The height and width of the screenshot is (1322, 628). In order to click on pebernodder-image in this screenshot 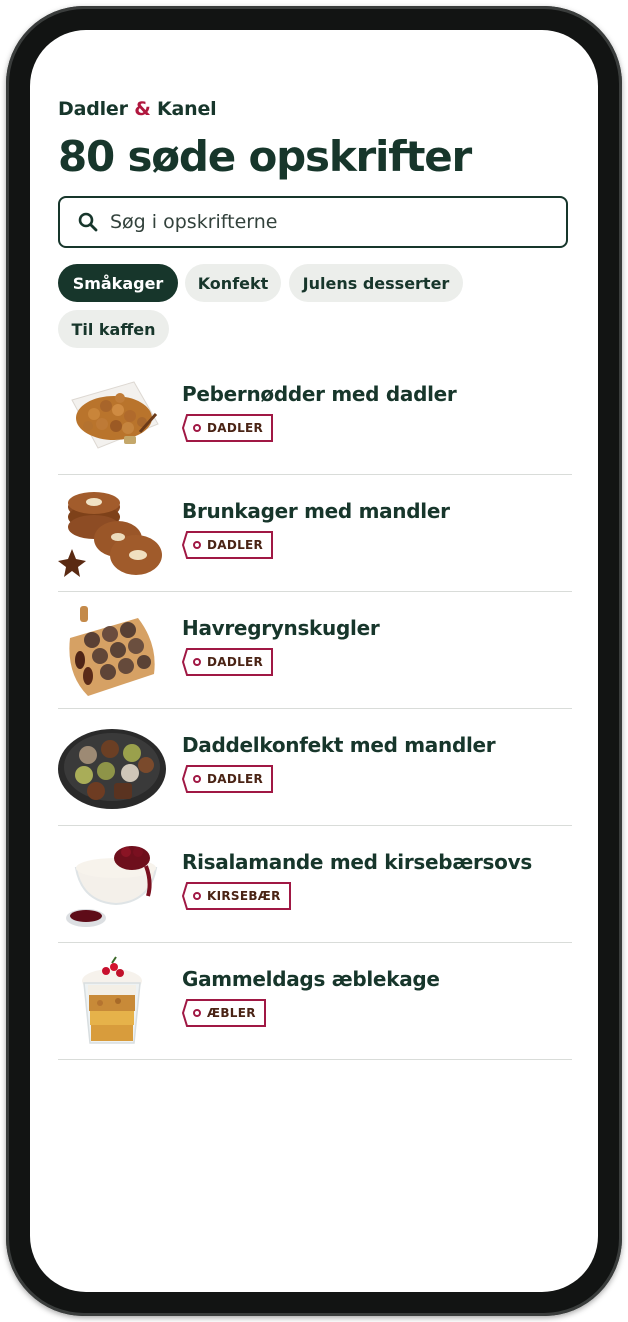, I will do `click(115, 415)`.